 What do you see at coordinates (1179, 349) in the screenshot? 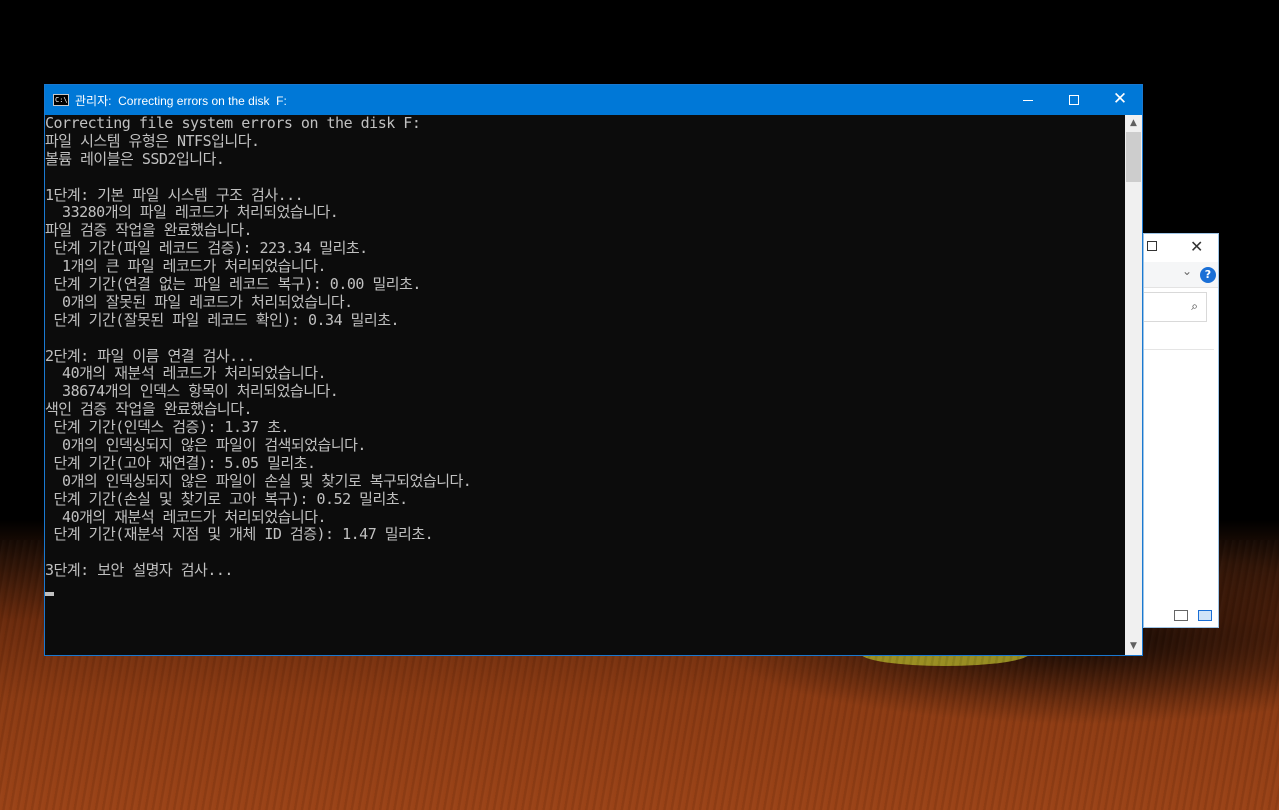
I see `divider` at bounding box center [1179, 349].